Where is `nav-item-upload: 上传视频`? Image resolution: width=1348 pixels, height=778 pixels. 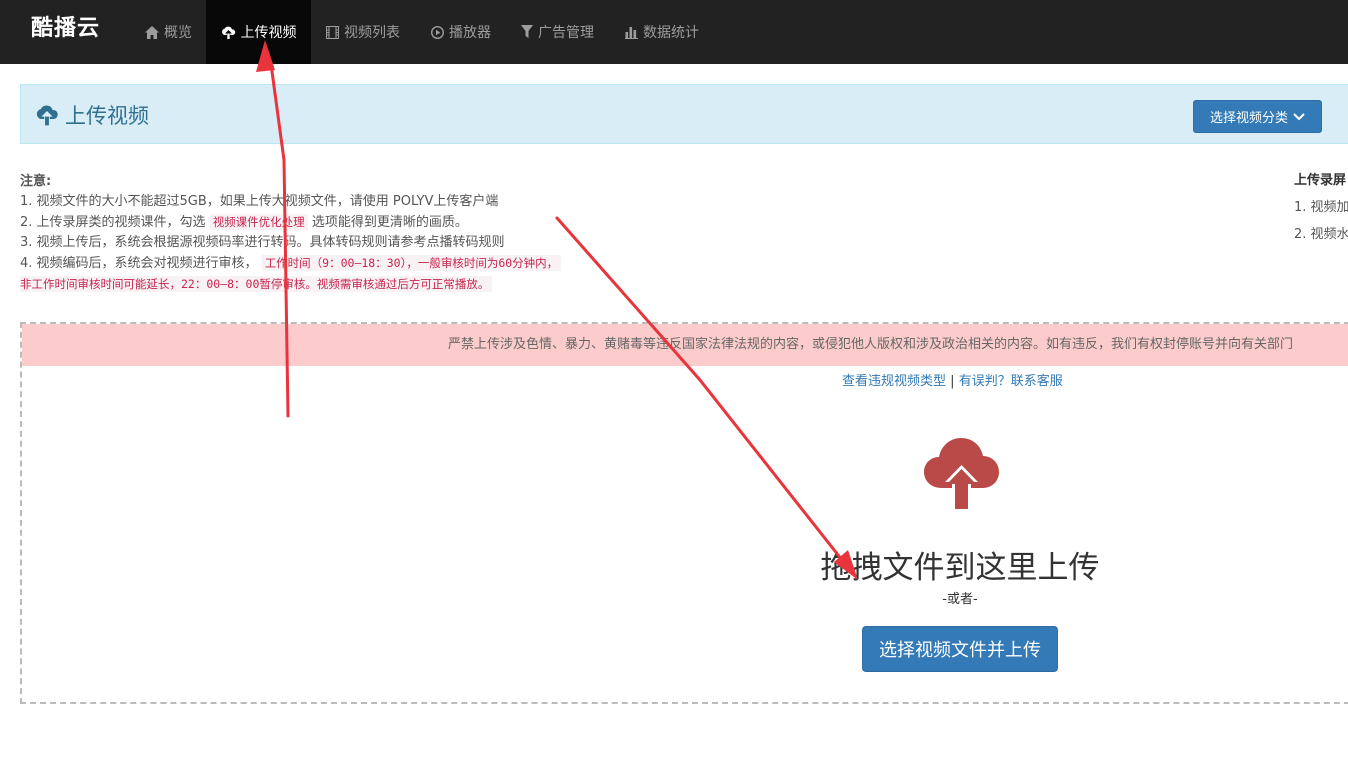
nav-item-upload: 上传视频 is located at coordinates (258, 32).